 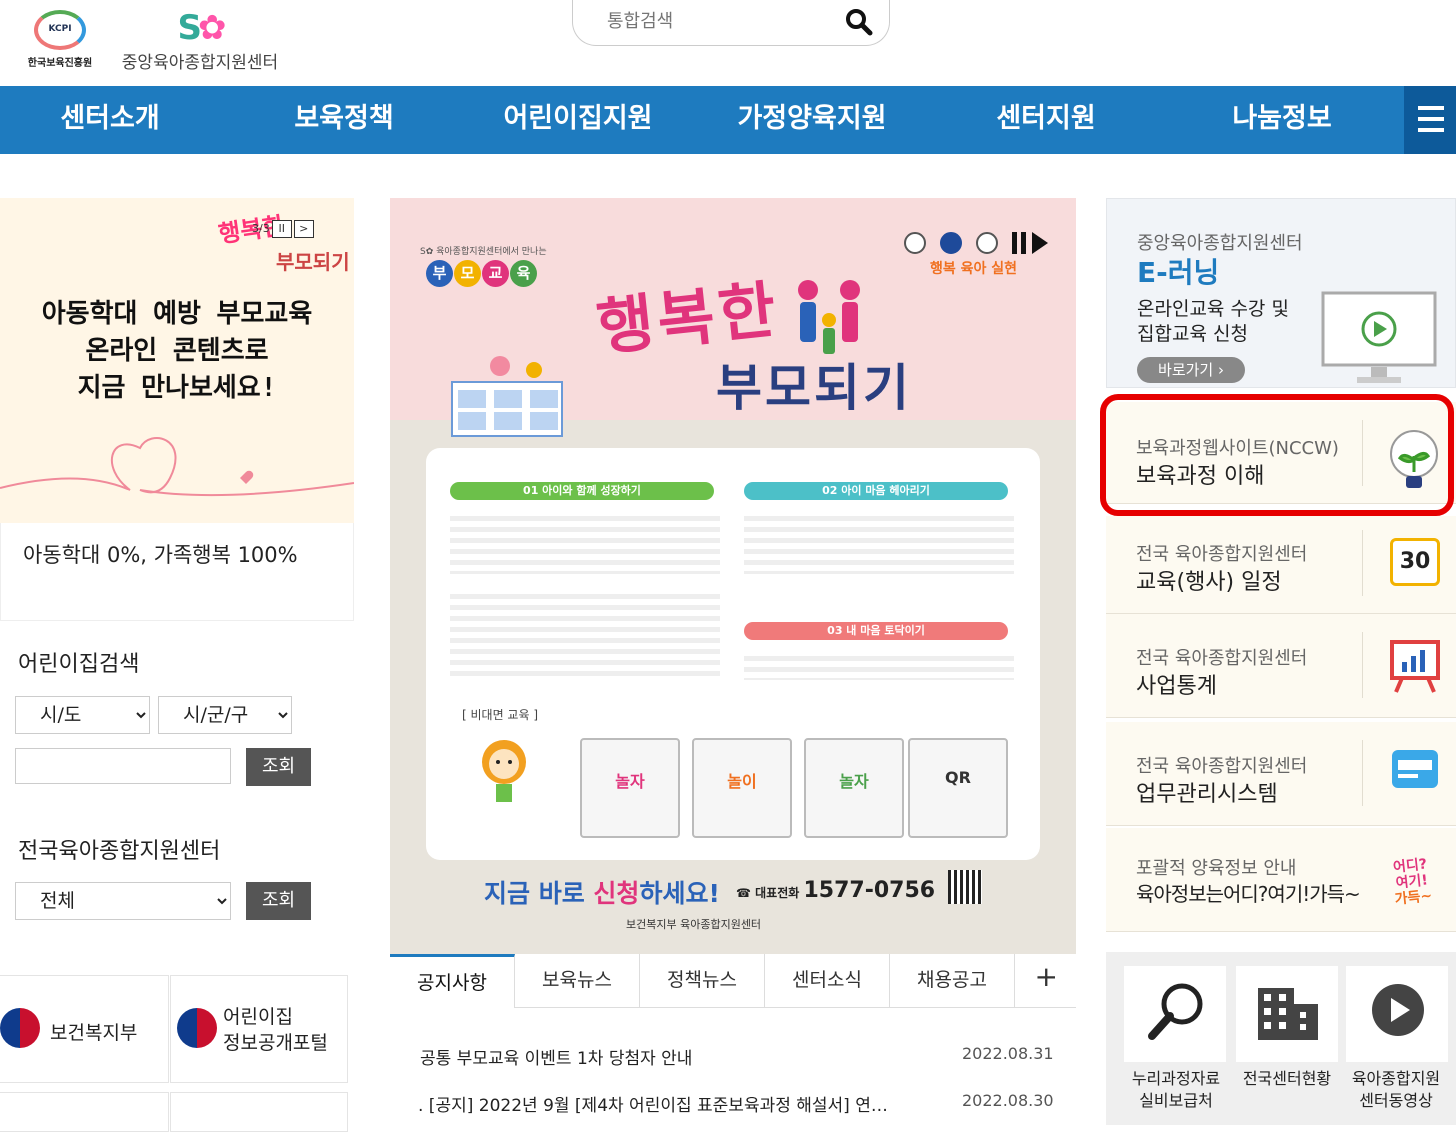 I want to click on poster-footer: 보건복지부 육아종합지원센터, so click(x=694, y=924).